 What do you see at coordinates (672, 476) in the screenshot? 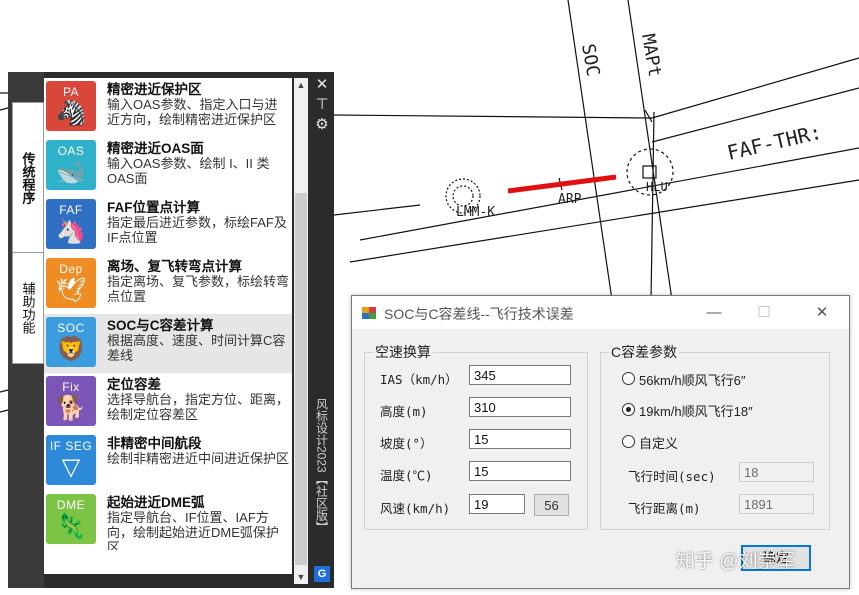
I see `flight-time-label: 飞行时间(sec)` at bounding box center [672, 476].